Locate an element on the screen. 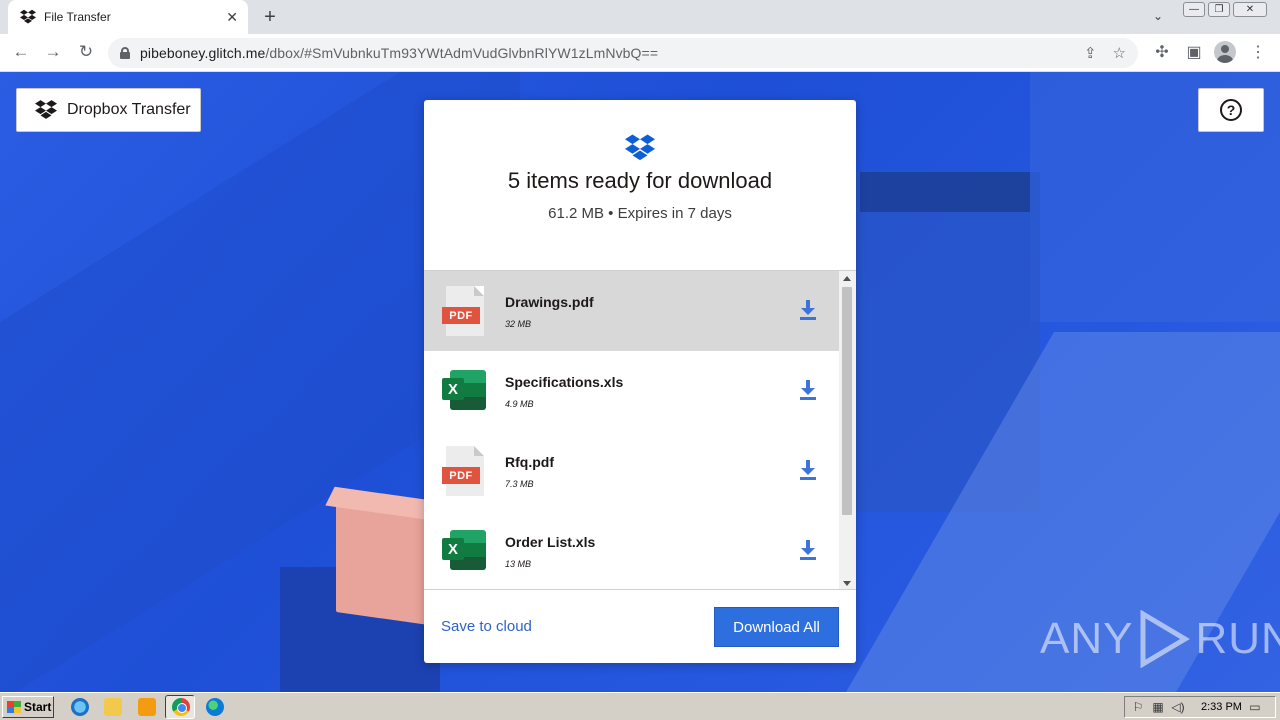  file-size: 32 MB is located at coordinates (518, 323).